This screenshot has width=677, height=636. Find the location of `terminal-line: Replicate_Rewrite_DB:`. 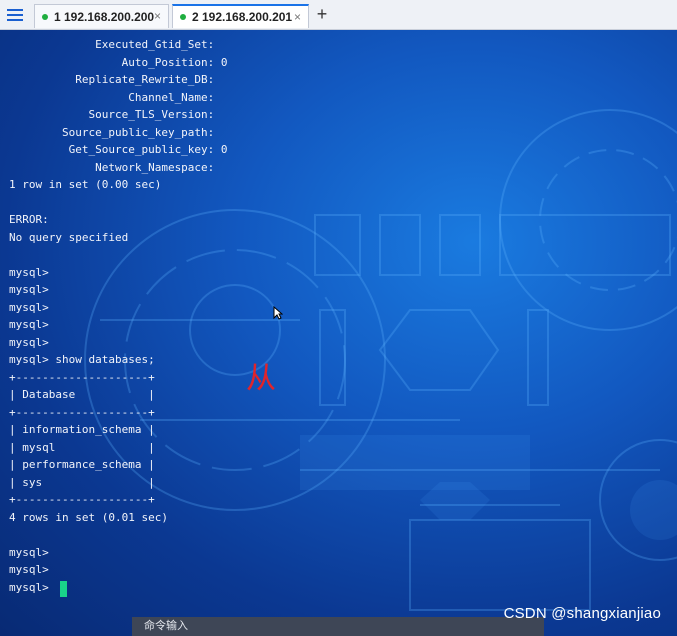

terminal-line: Replicate_Rewrite_DB: is located at coordinates (112, 79).